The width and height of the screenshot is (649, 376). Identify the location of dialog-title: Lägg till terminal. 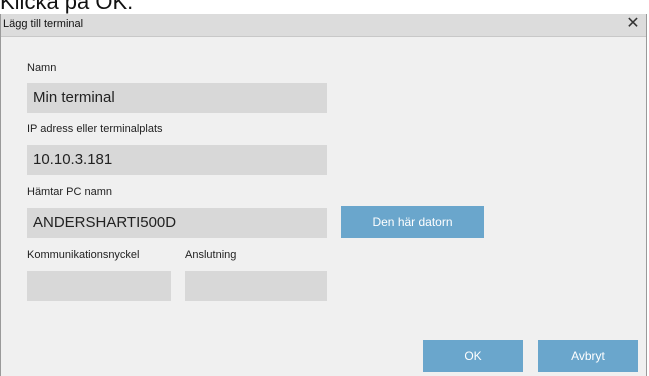
(43, 24).